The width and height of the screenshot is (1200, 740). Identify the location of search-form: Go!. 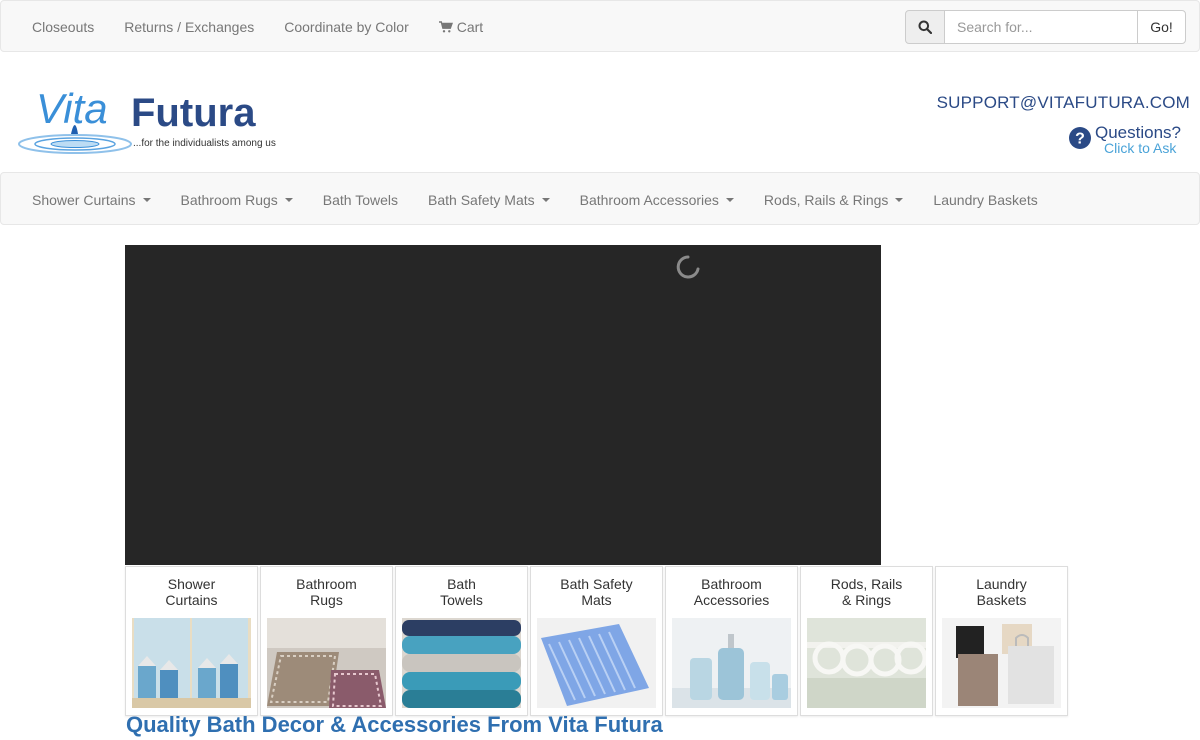
(1045, 27).